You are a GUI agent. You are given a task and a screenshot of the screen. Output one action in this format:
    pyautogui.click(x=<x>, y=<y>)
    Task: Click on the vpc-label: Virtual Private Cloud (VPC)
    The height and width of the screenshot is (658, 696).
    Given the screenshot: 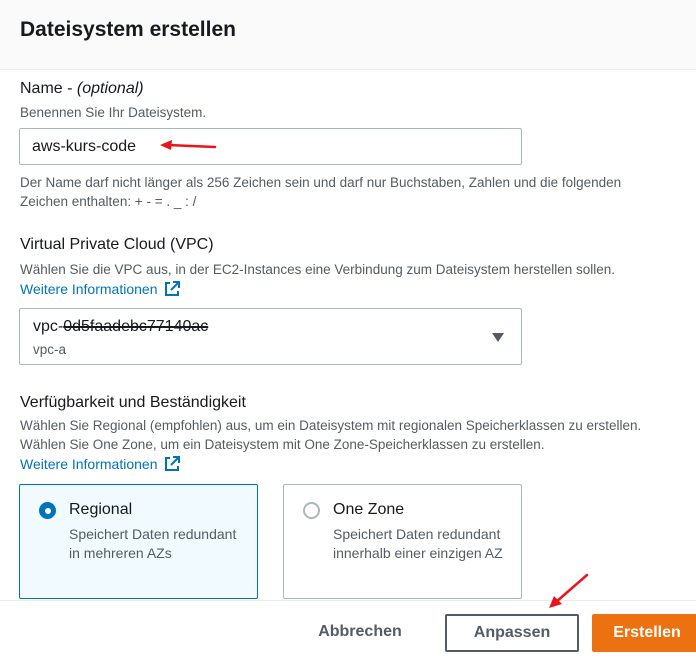 What is the action you would take?
    pyautogui.click(x=117, y=244)
    